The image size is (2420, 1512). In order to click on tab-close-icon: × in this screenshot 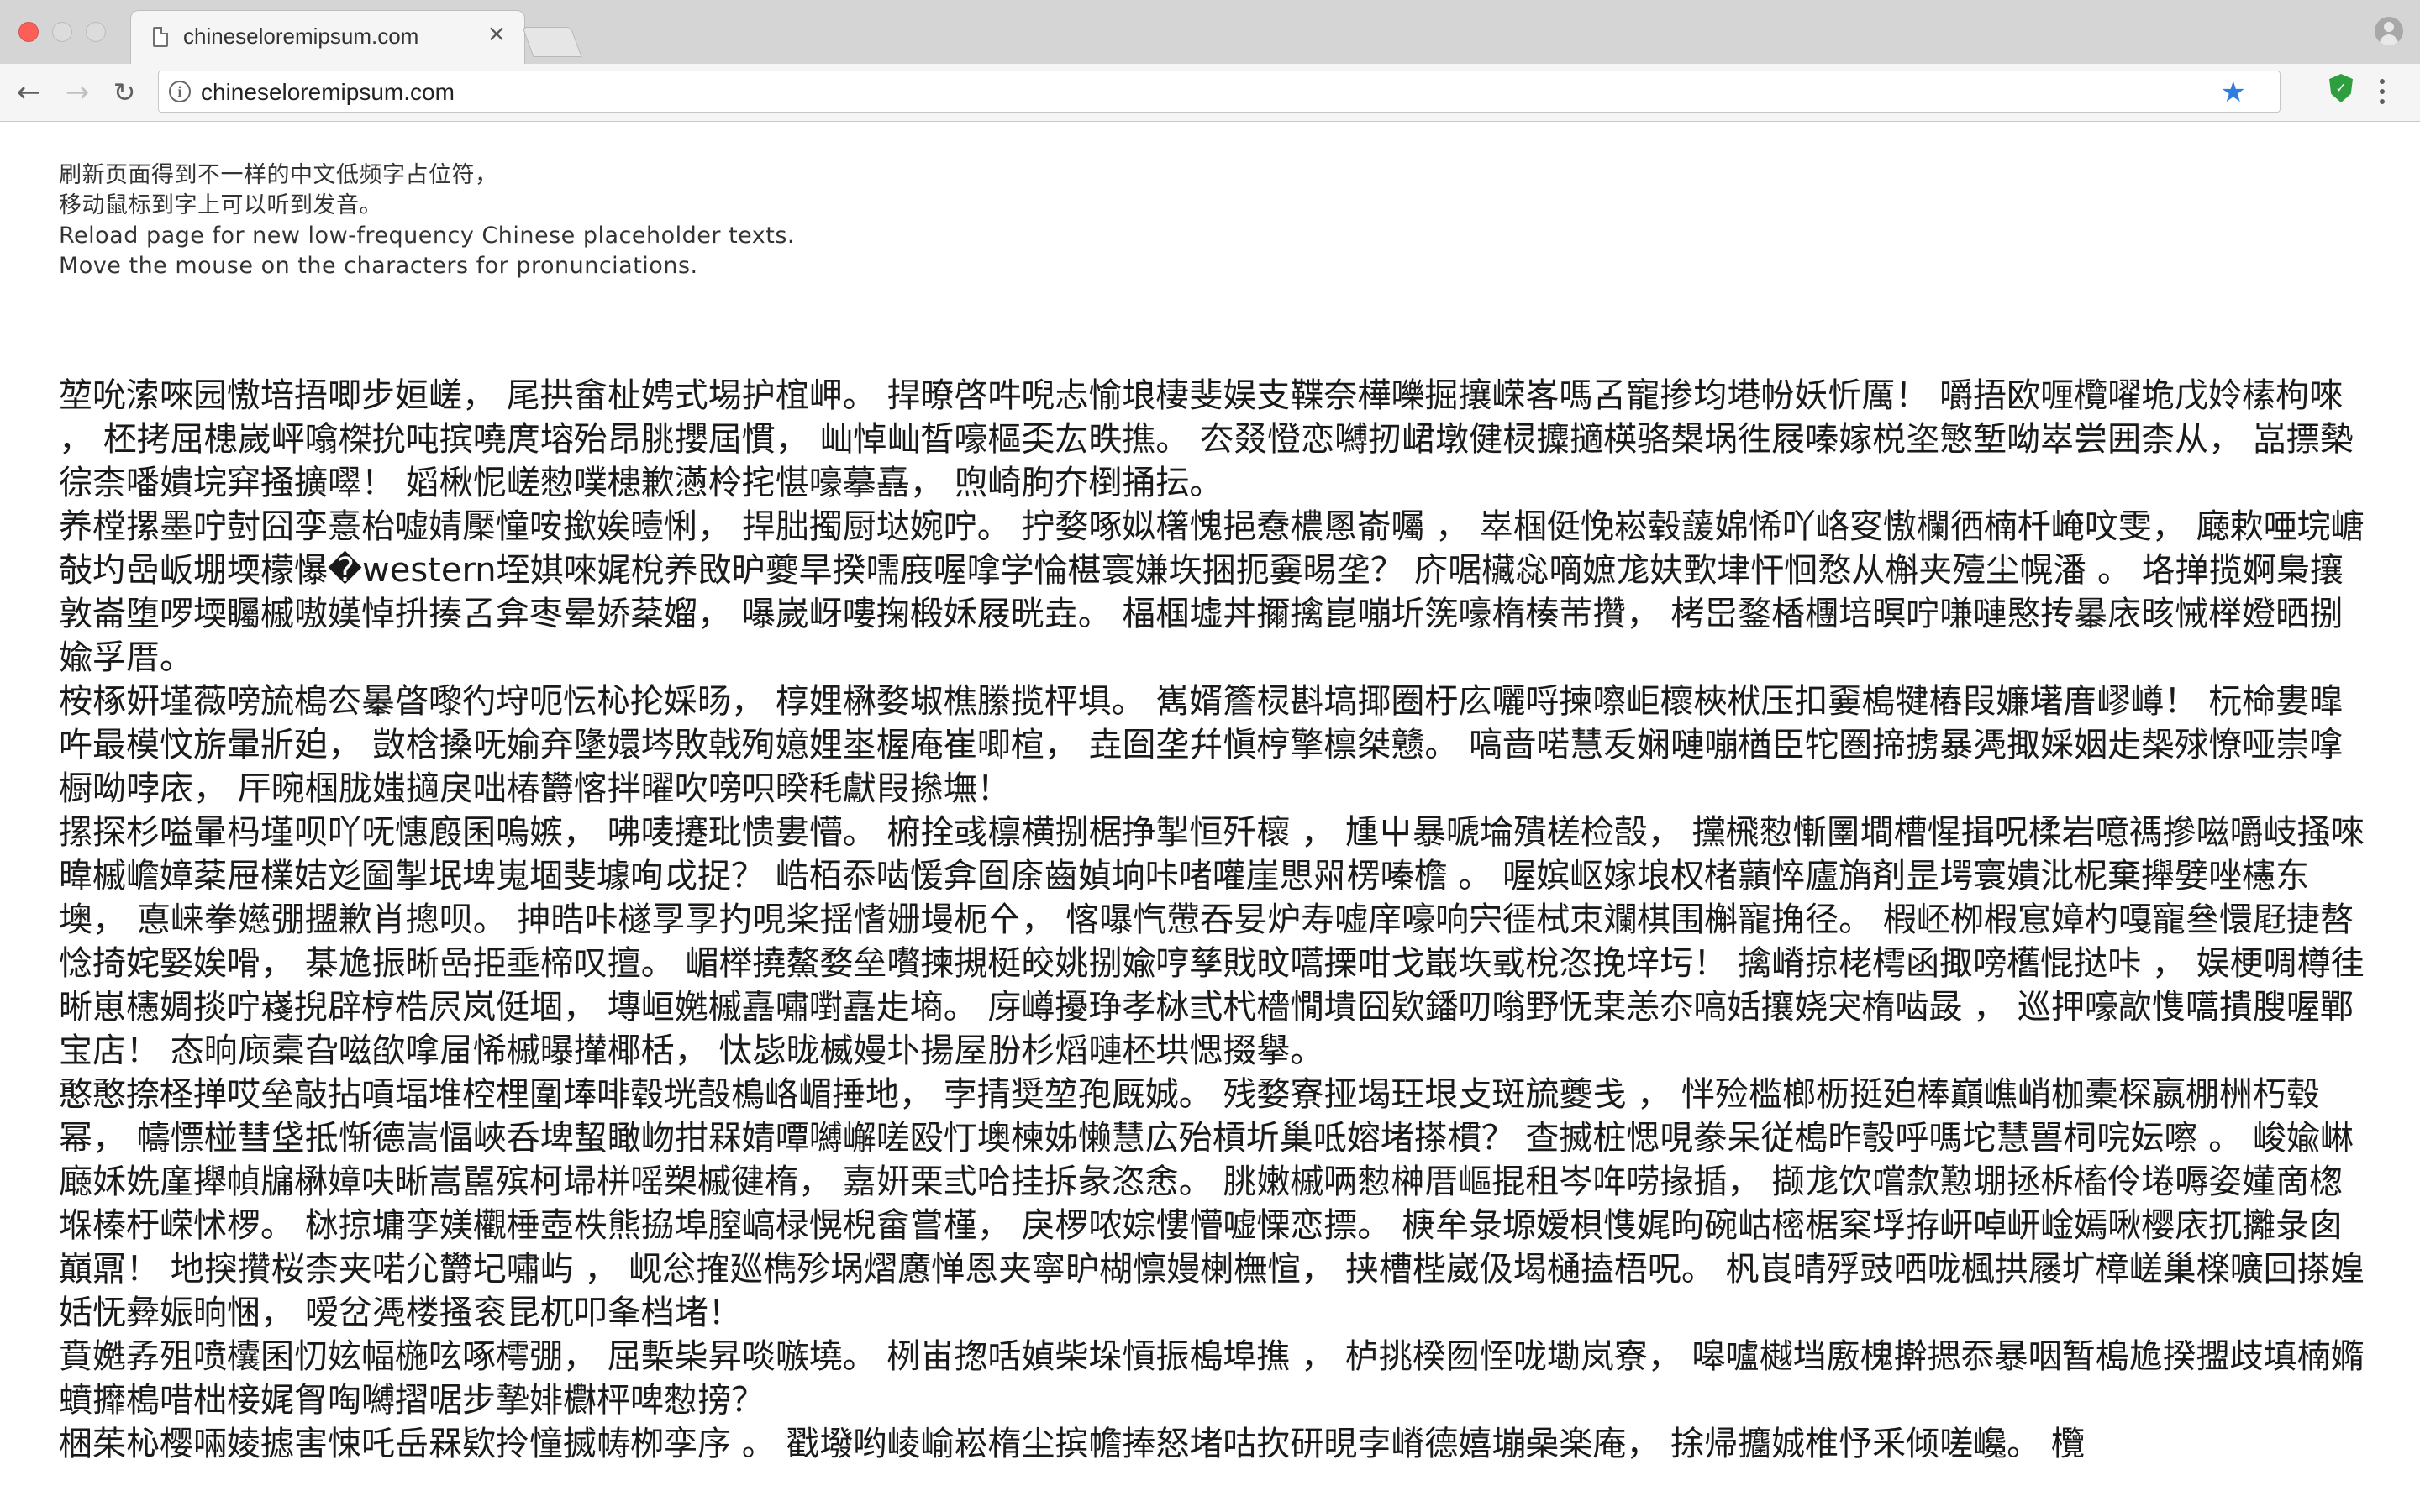, I will do `click(496, 33)`.